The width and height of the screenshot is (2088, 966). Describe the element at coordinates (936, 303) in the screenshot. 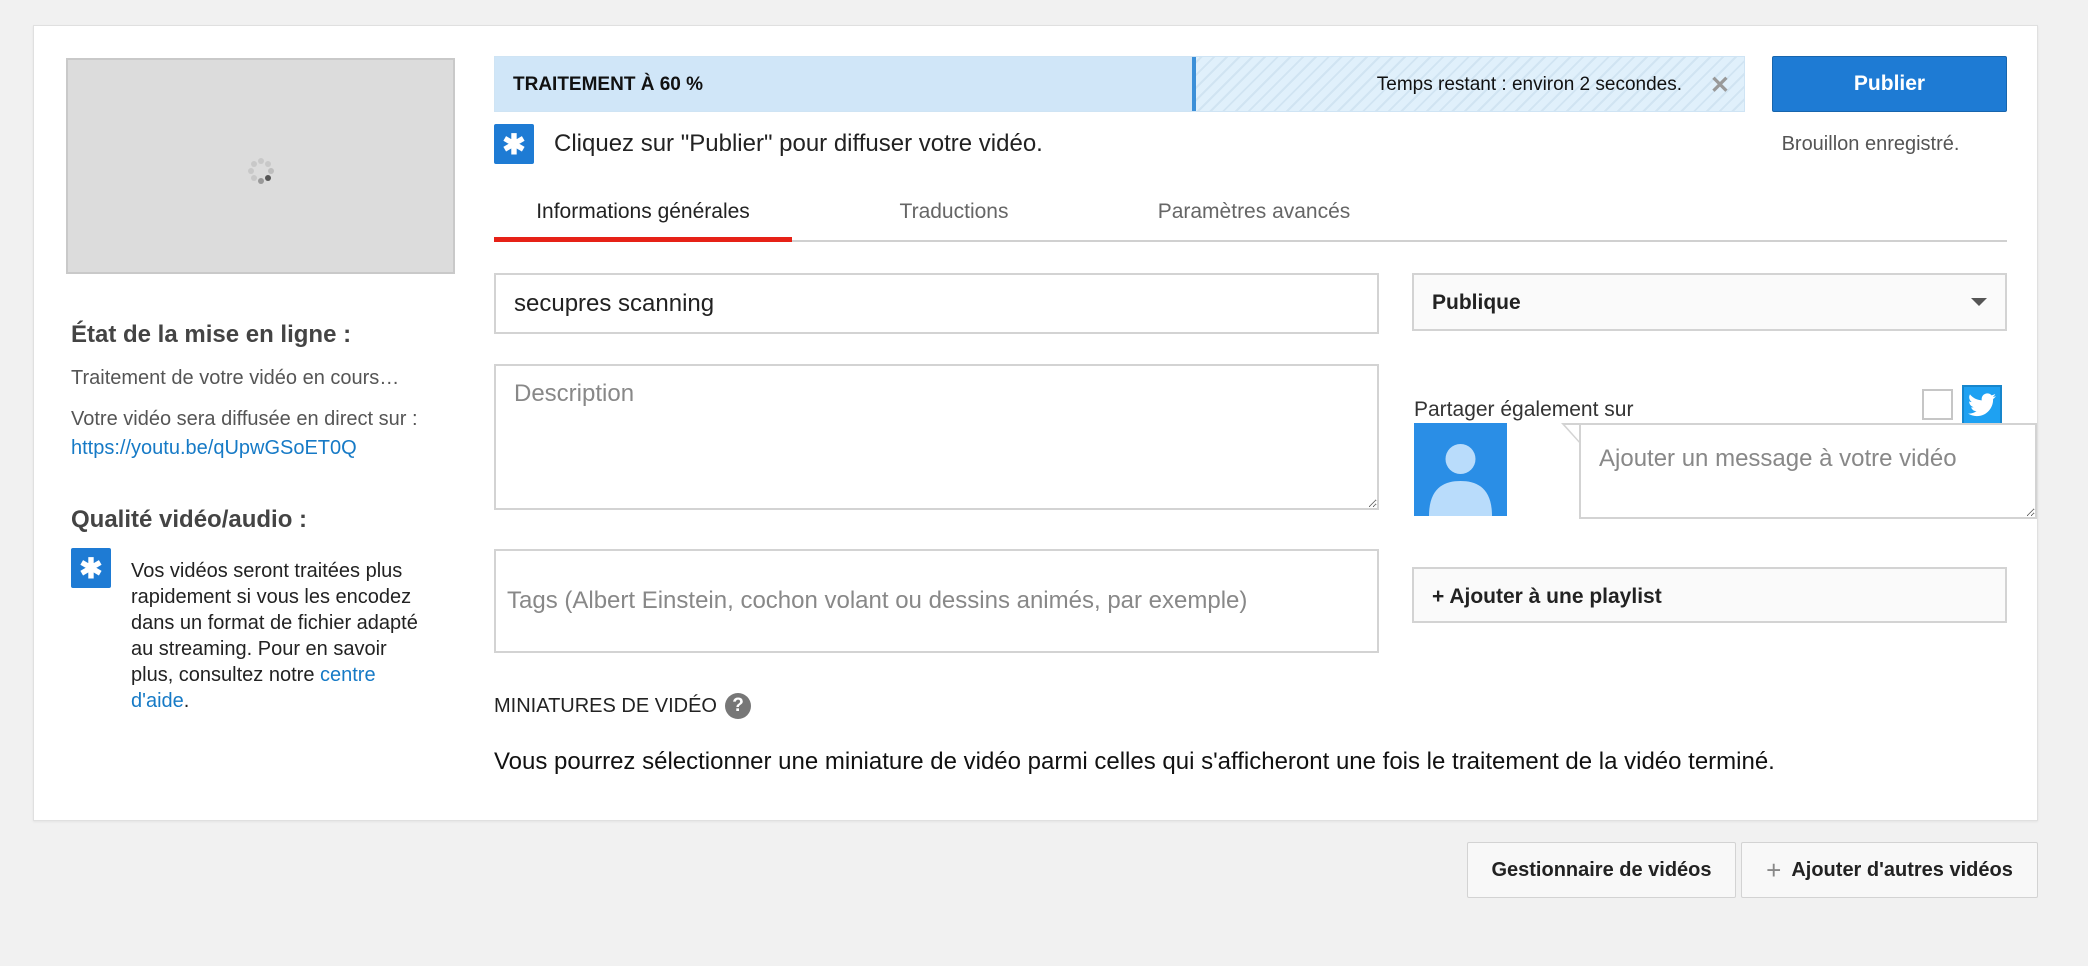

I see `title-input` at that location.